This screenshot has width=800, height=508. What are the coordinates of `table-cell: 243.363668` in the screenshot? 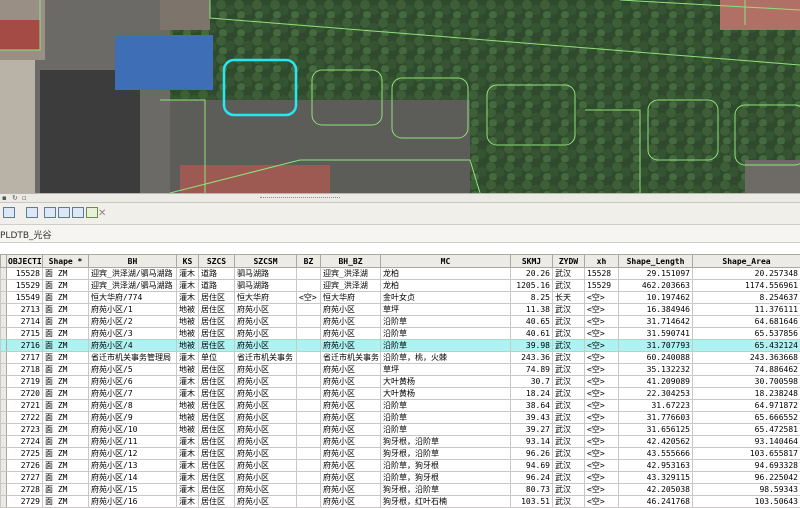 It's located at (746, 358).